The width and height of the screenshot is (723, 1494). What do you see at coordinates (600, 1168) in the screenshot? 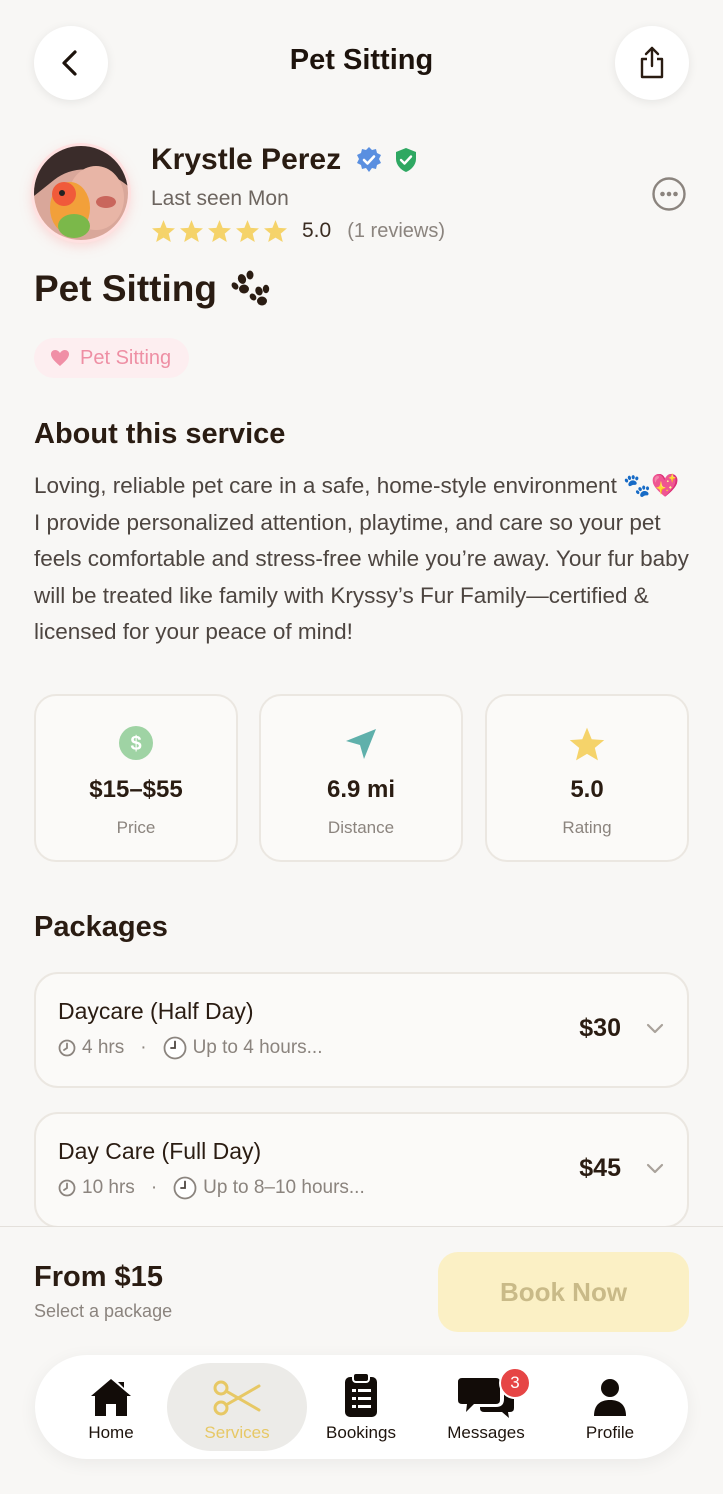
I see `package-price: $45` at bounding box center [600, 1168].